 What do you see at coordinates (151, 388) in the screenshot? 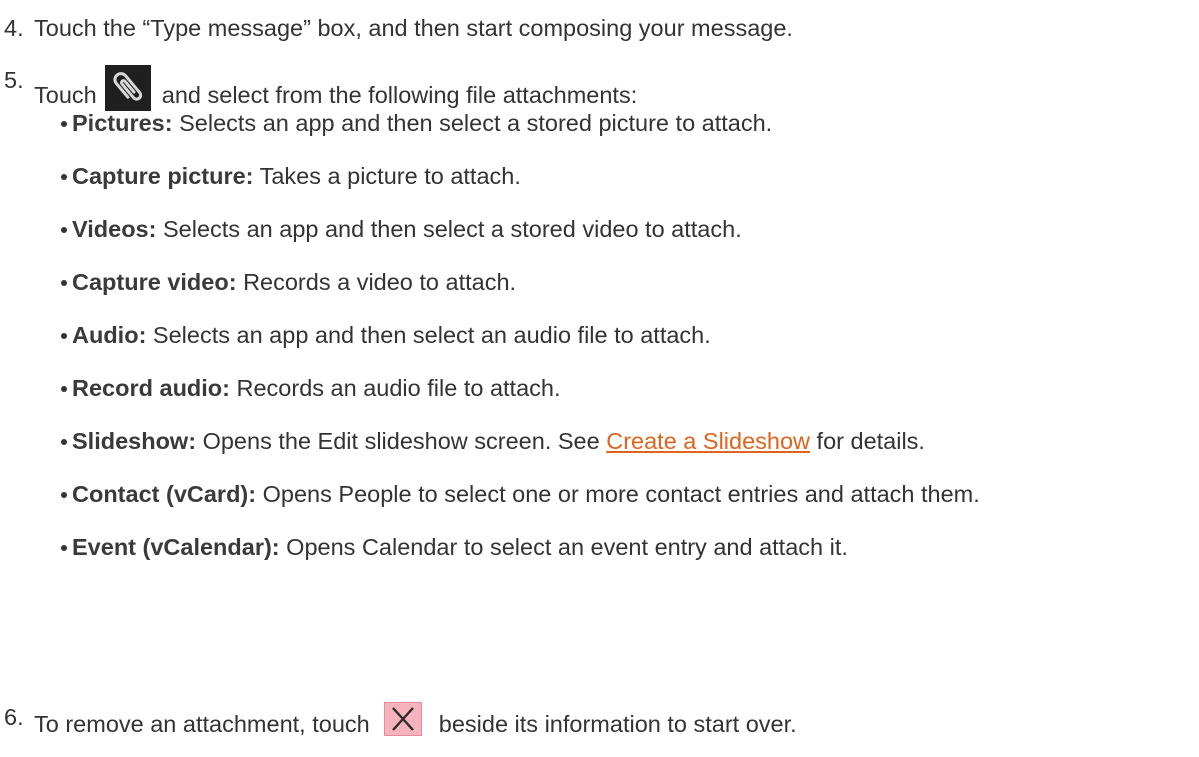
I see `item-term: Record audio:` at bounding box center [151, 388].